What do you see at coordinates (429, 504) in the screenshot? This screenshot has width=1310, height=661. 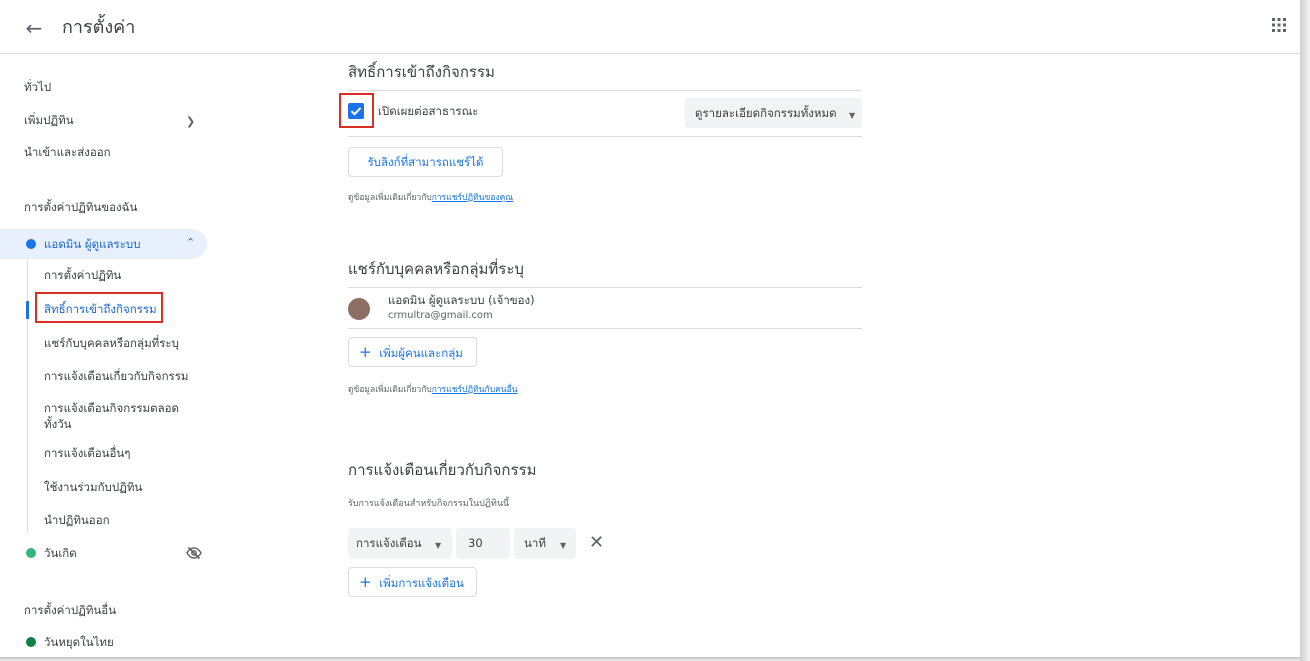 I see `notifications-subtitle: รับการแจ้งเตือนสำหรับกิจกรรมในปฏิทินนี้` at bounding box center [429, 504].